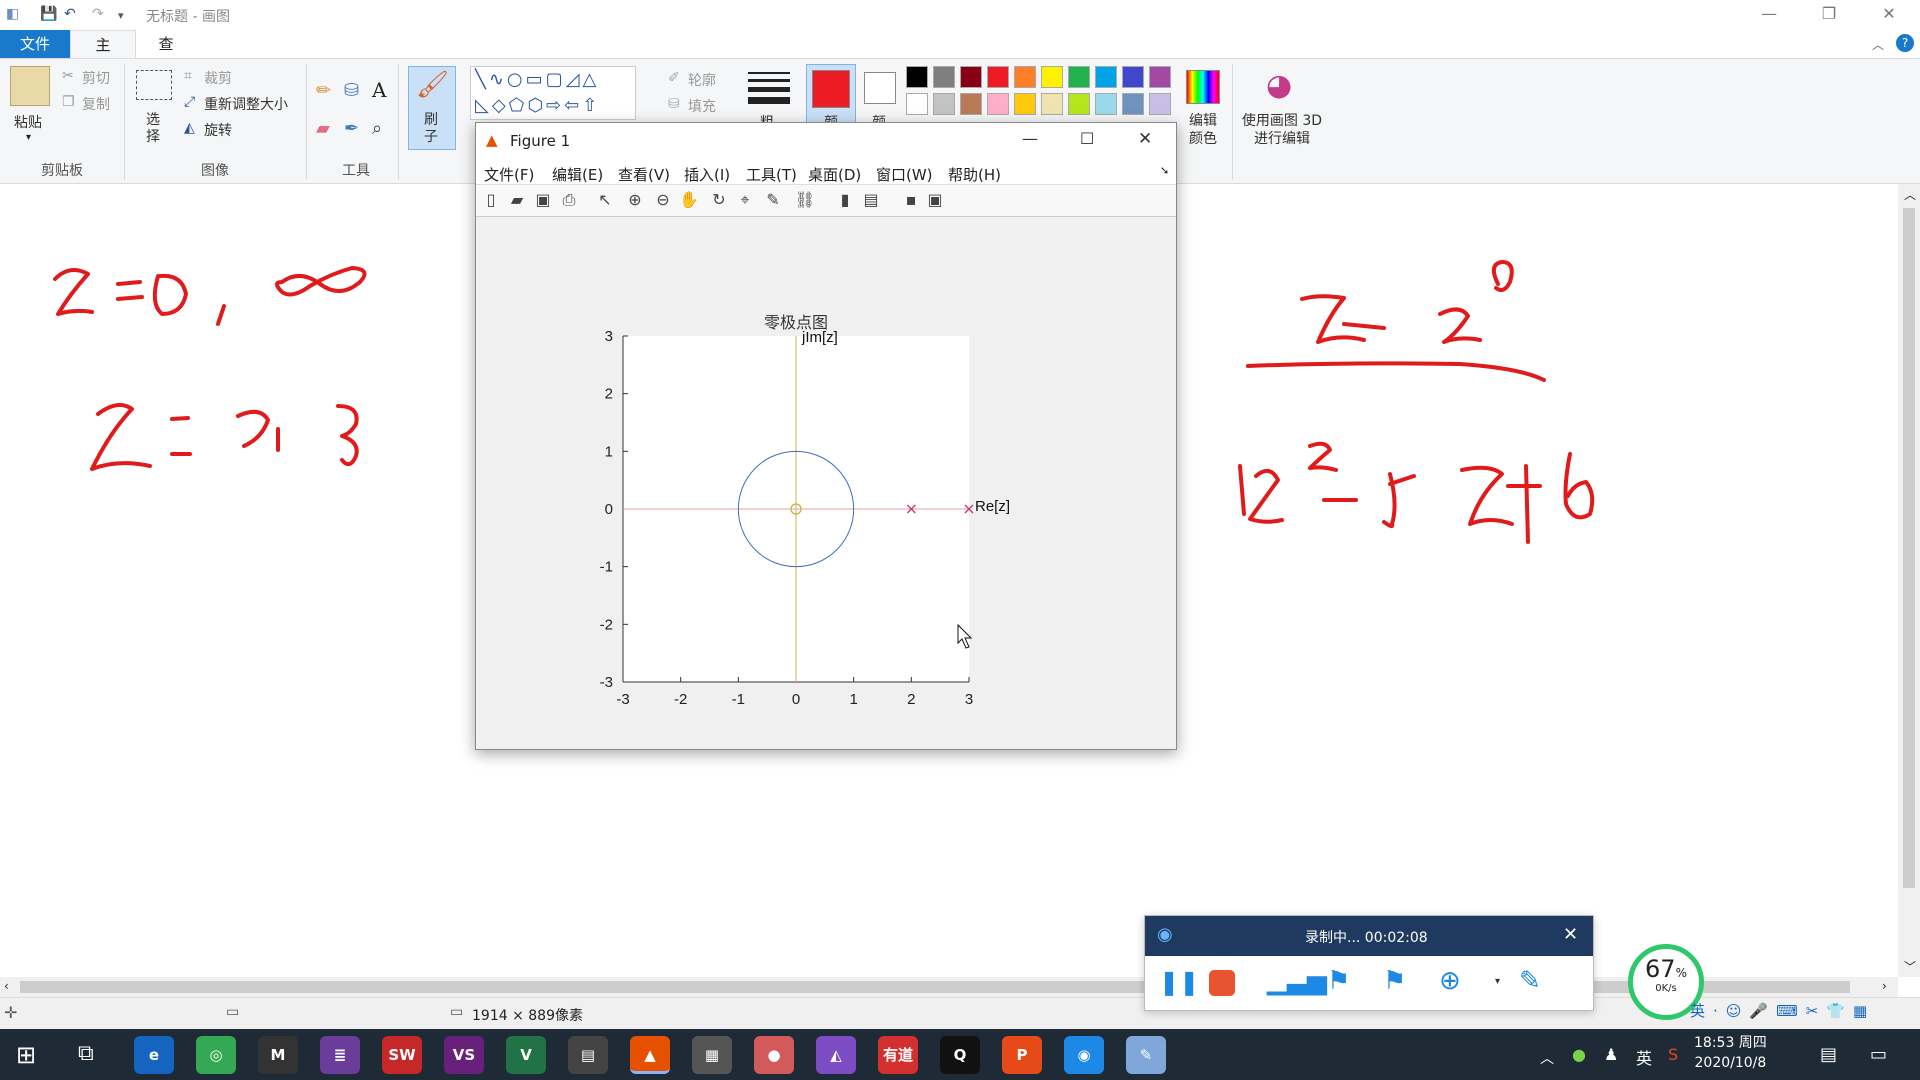 The image size is (1920, 1080). I want to click on figure-maximize-button: ☐, so click(1087, 138).